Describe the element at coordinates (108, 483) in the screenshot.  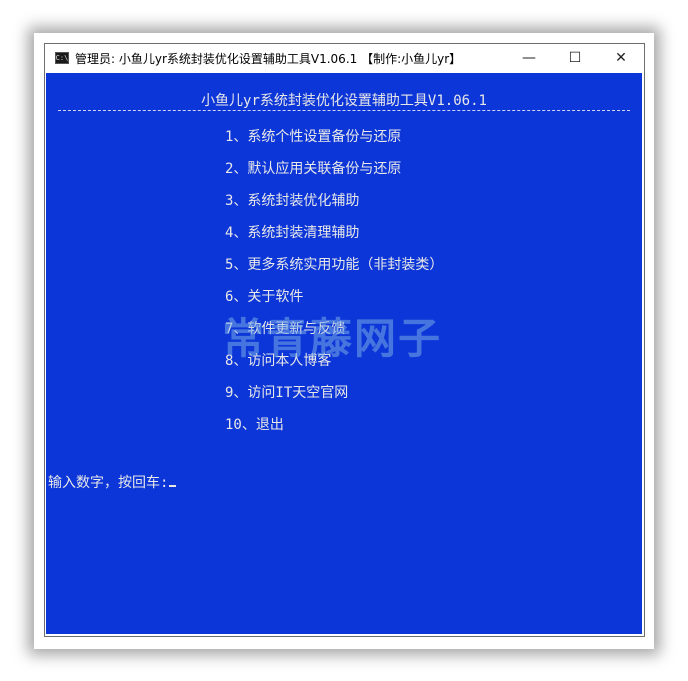
I see `prompt-label: 输入数字，按回车:` at that location.